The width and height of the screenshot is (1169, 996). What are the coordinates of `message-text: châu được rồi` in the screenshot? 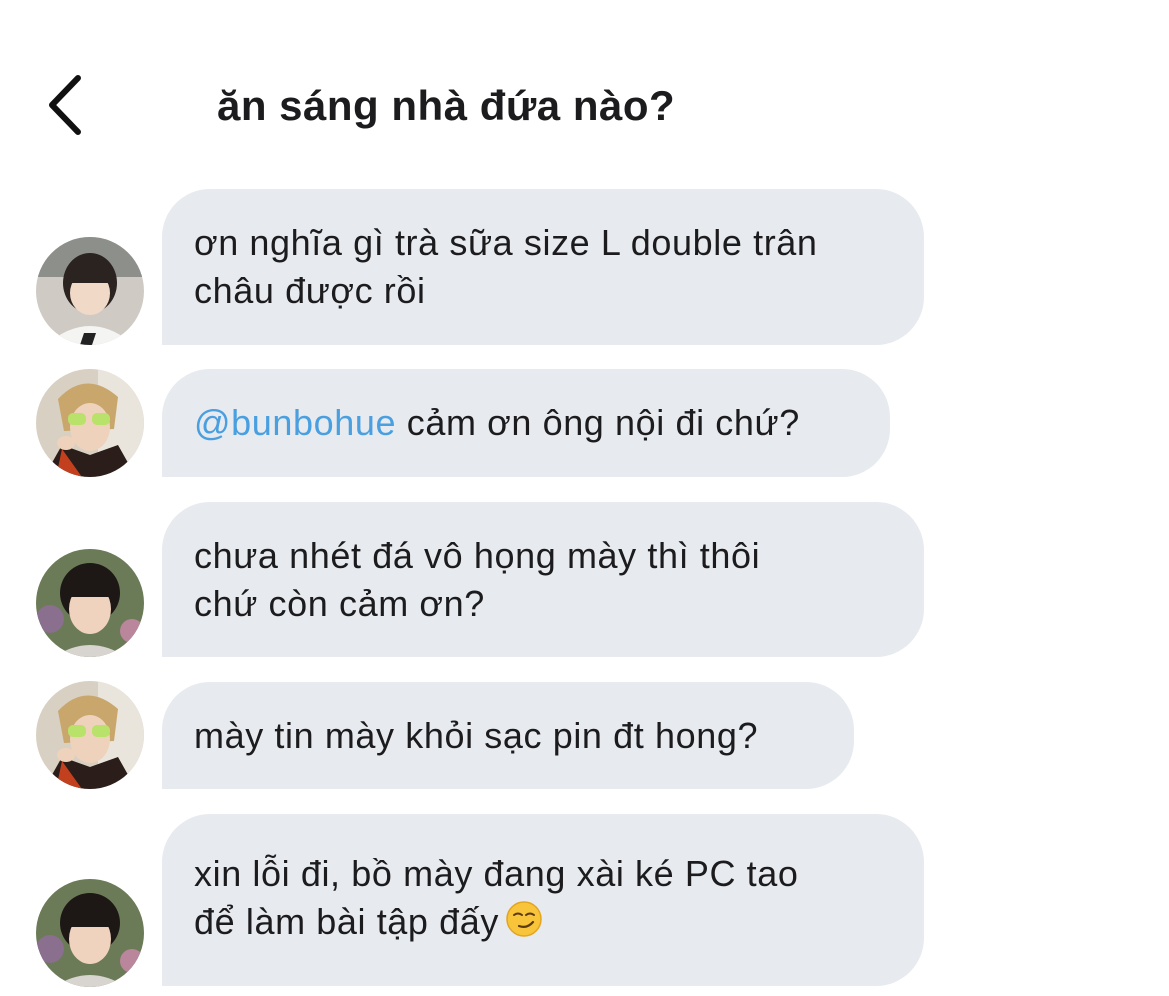 It's located at (310, 290).